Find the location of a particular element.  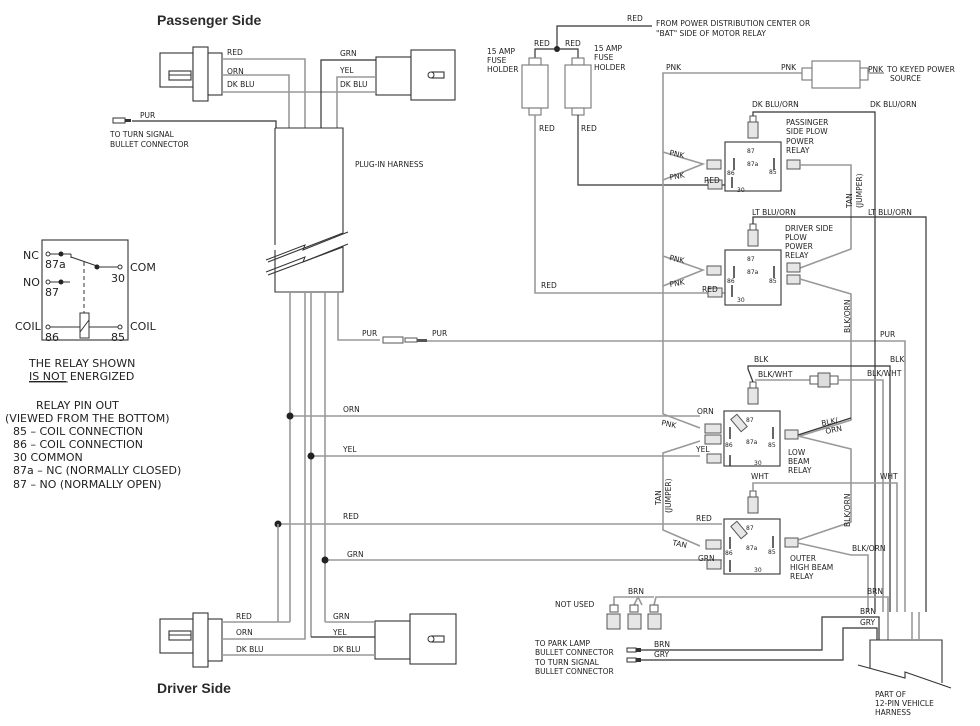

legend-pin: 30 is located at coordinates (118, 278).